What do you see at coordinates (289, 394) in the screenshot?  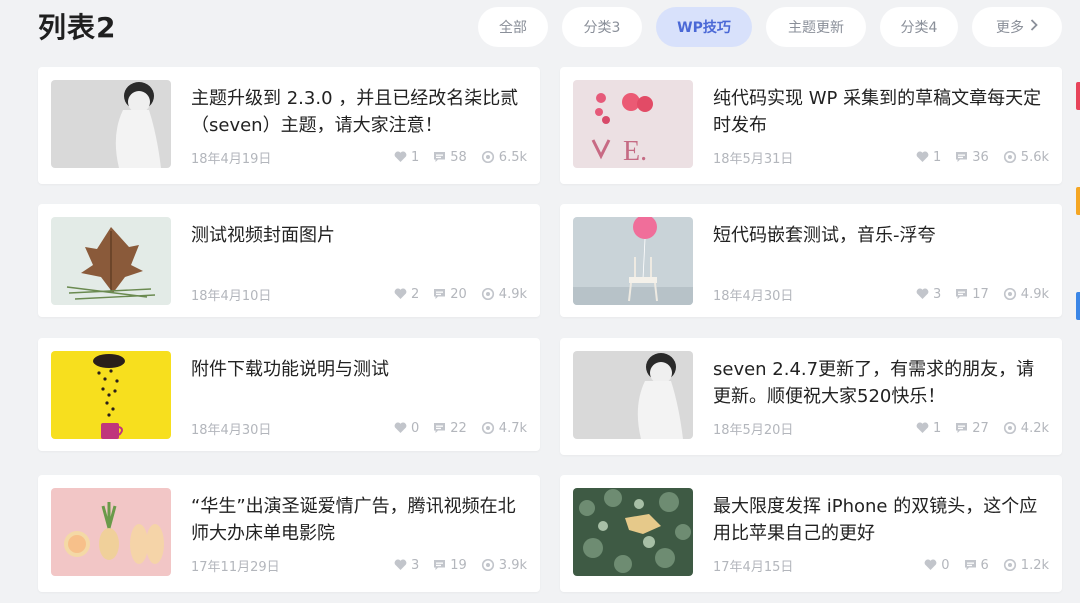 I see `post-card: 附件下载功能说明与测试 18年4月30日 0 22 4.7k` at bounding box center [289, 394].